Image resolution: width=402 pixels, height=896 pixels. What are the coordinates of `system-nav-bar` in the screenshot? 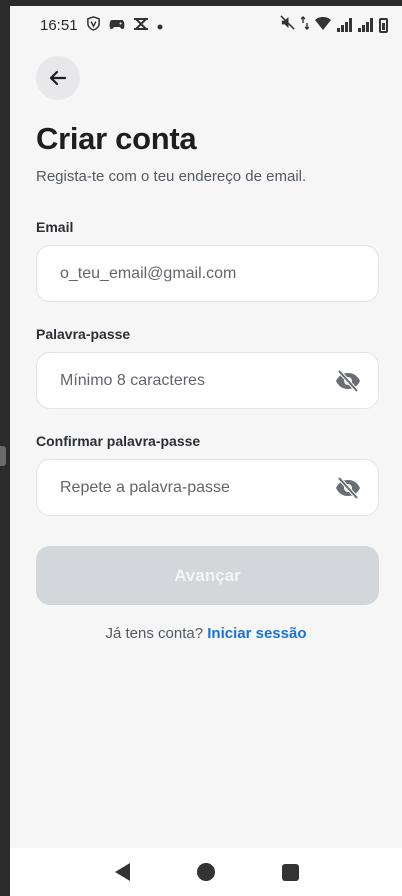 It's located at (206, 872).